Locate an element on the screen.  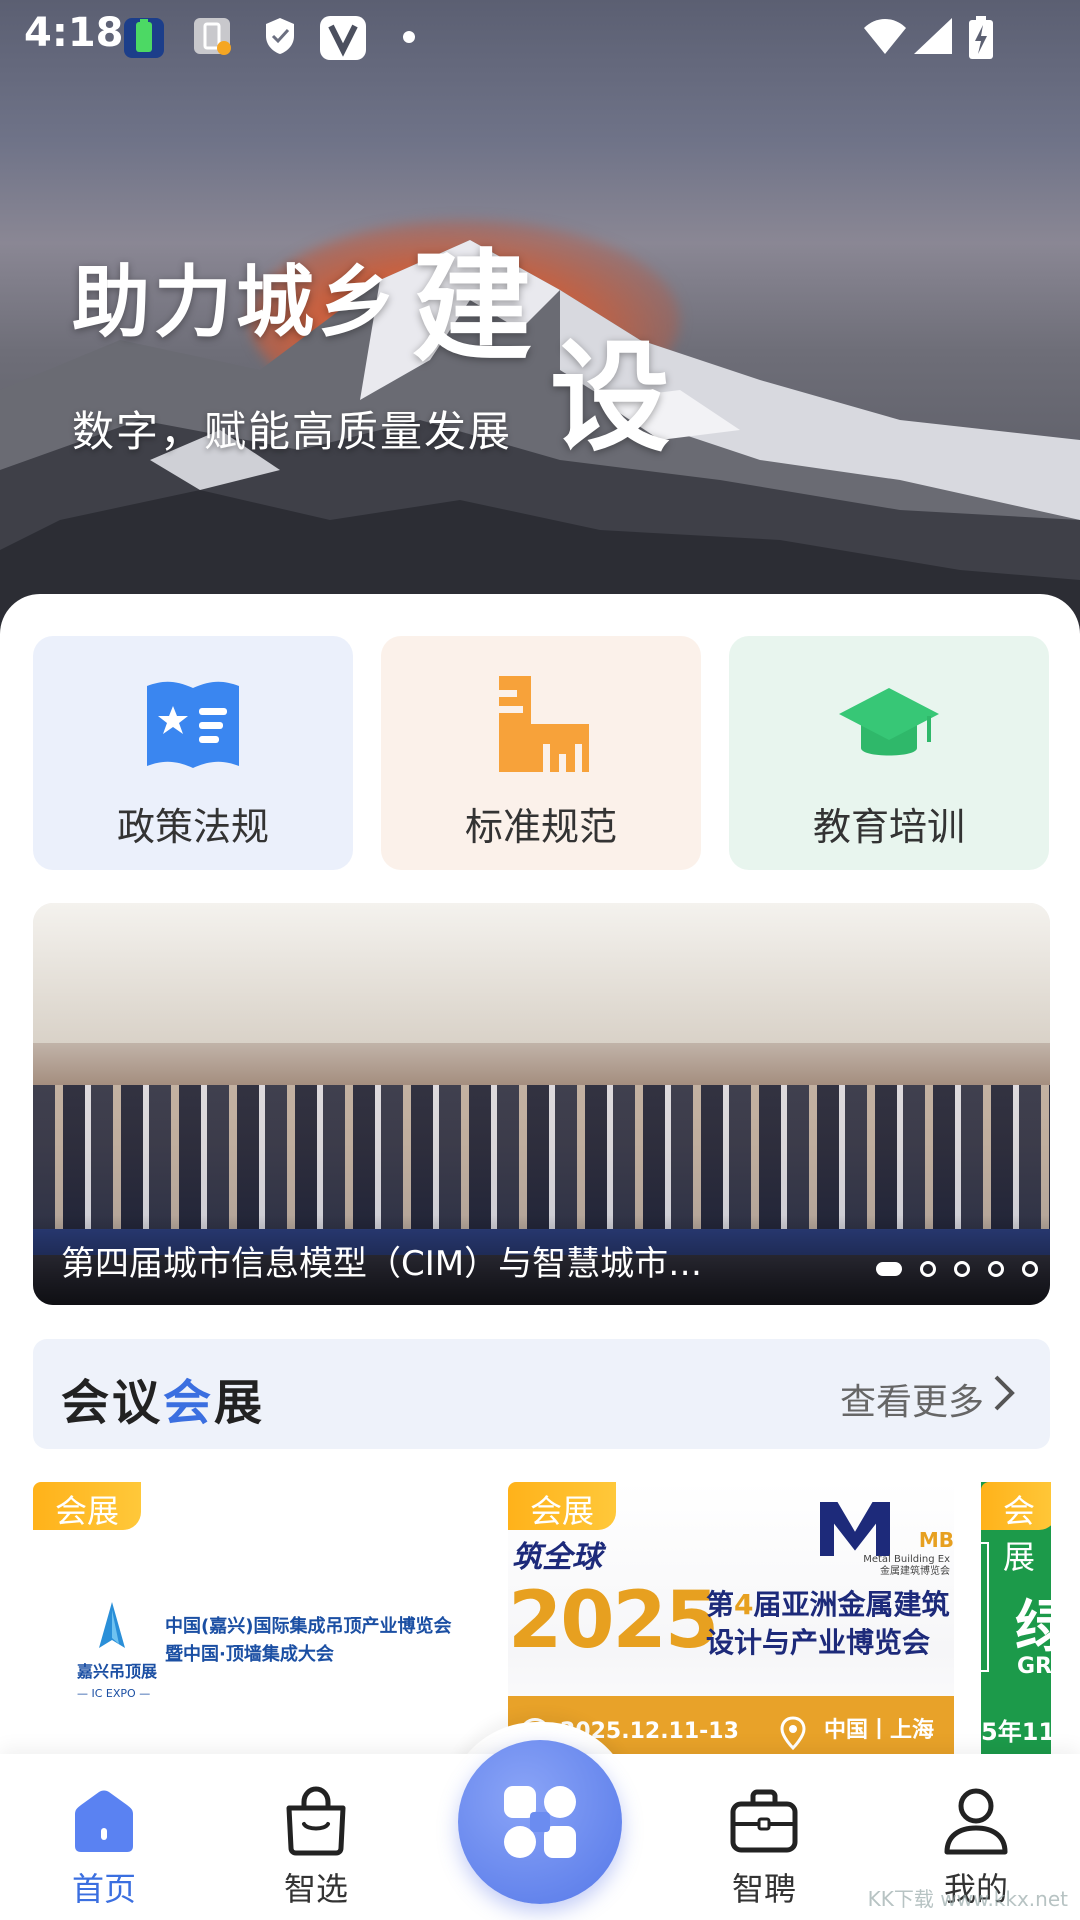
expo-year: 2025 is located at coordinates (613, 1621).